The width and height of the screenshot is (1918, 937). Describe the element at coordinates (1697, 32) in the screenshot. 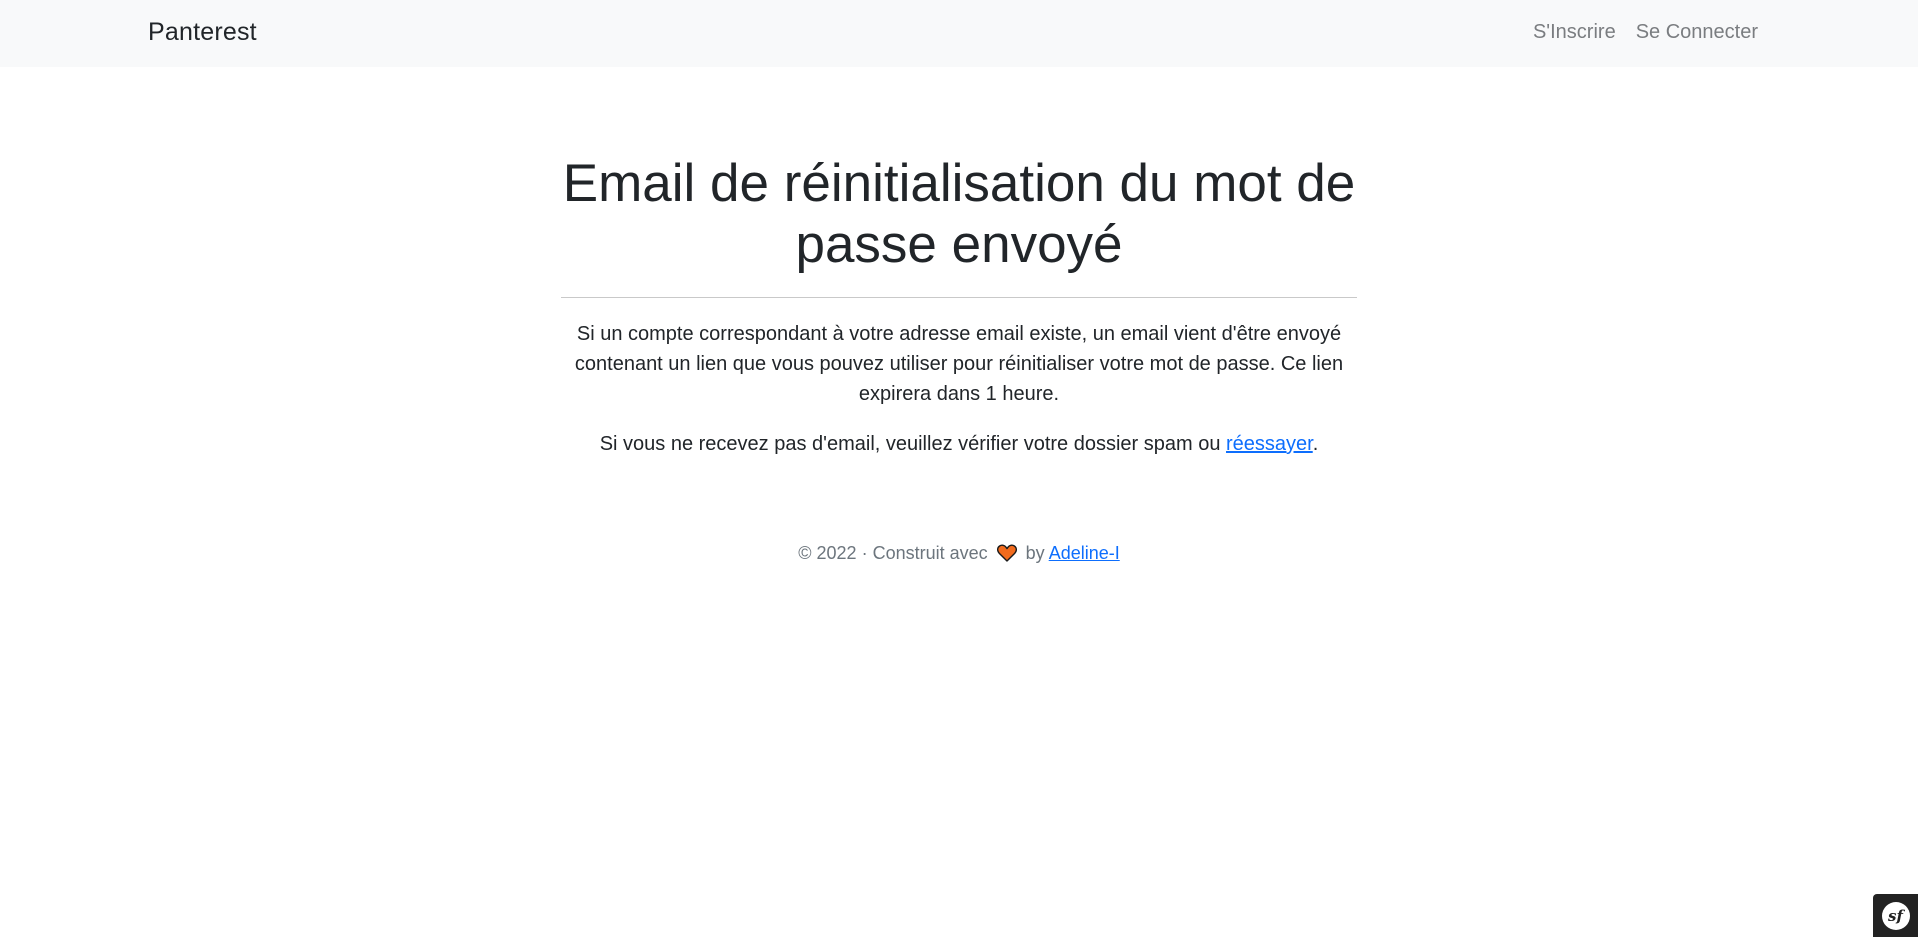

I see `login-link: Se Connecter` at that location.